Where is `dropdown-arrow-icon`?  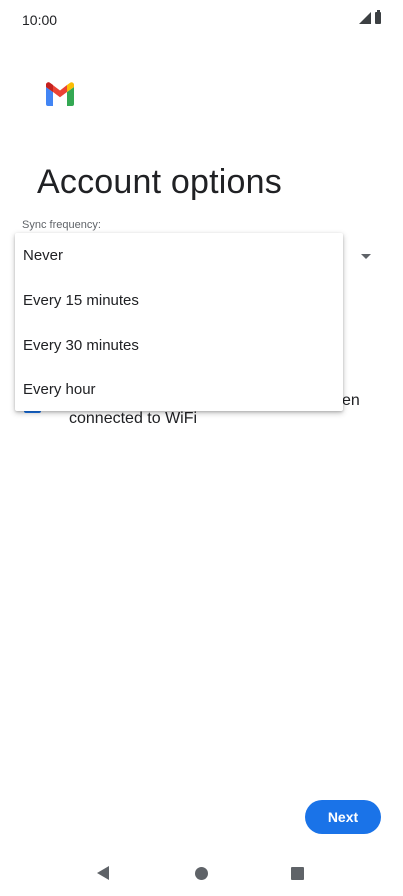
dropdown-arrow-icon is located at coordinates (366, 256).